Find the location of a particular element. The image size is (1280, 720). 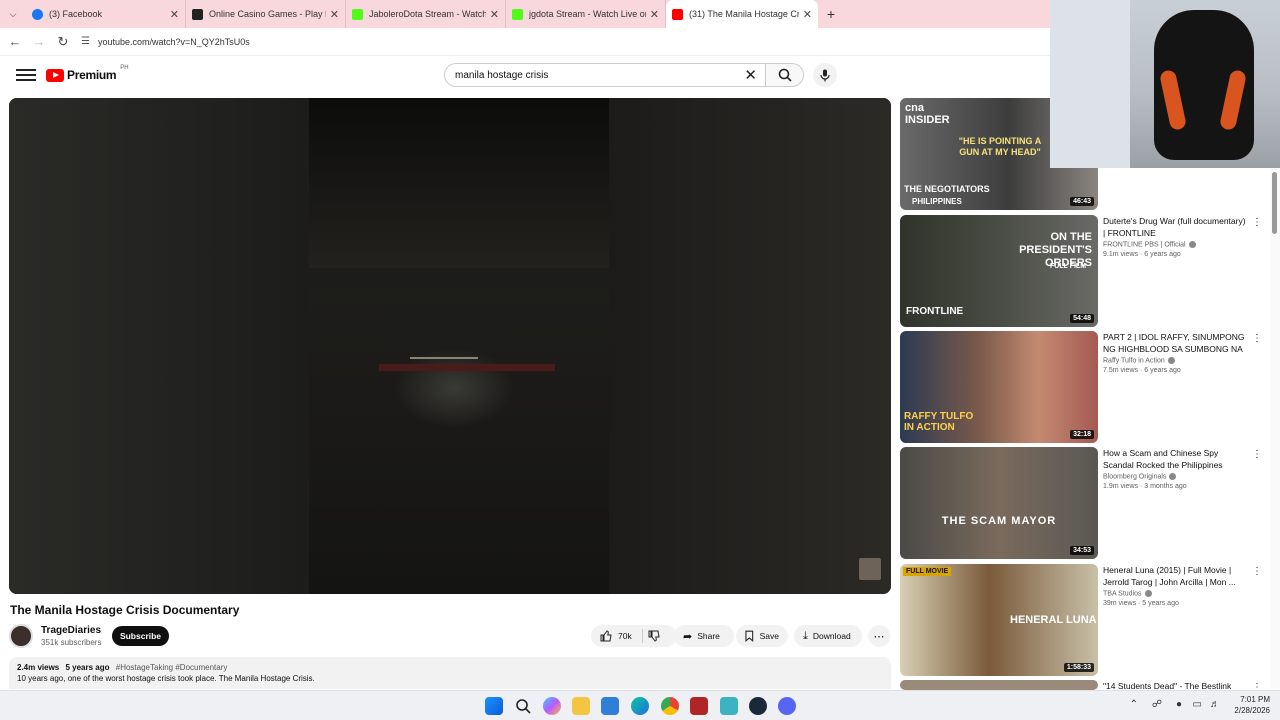

scrollbar-thumb is located at coordinates (1274, 203).